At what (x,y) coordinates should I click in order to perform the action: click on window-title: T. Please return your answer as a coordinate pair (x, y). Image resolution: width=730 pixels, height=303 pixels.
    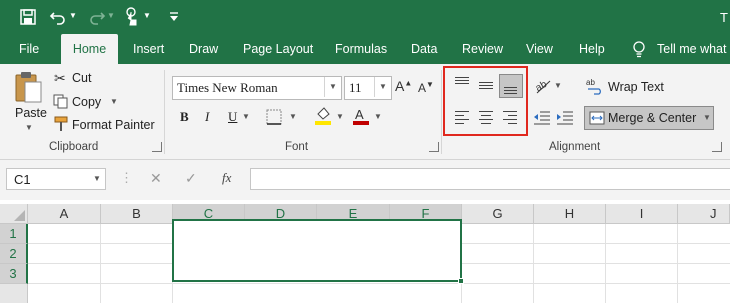
    Looking at the image, I should click on (724, 17).